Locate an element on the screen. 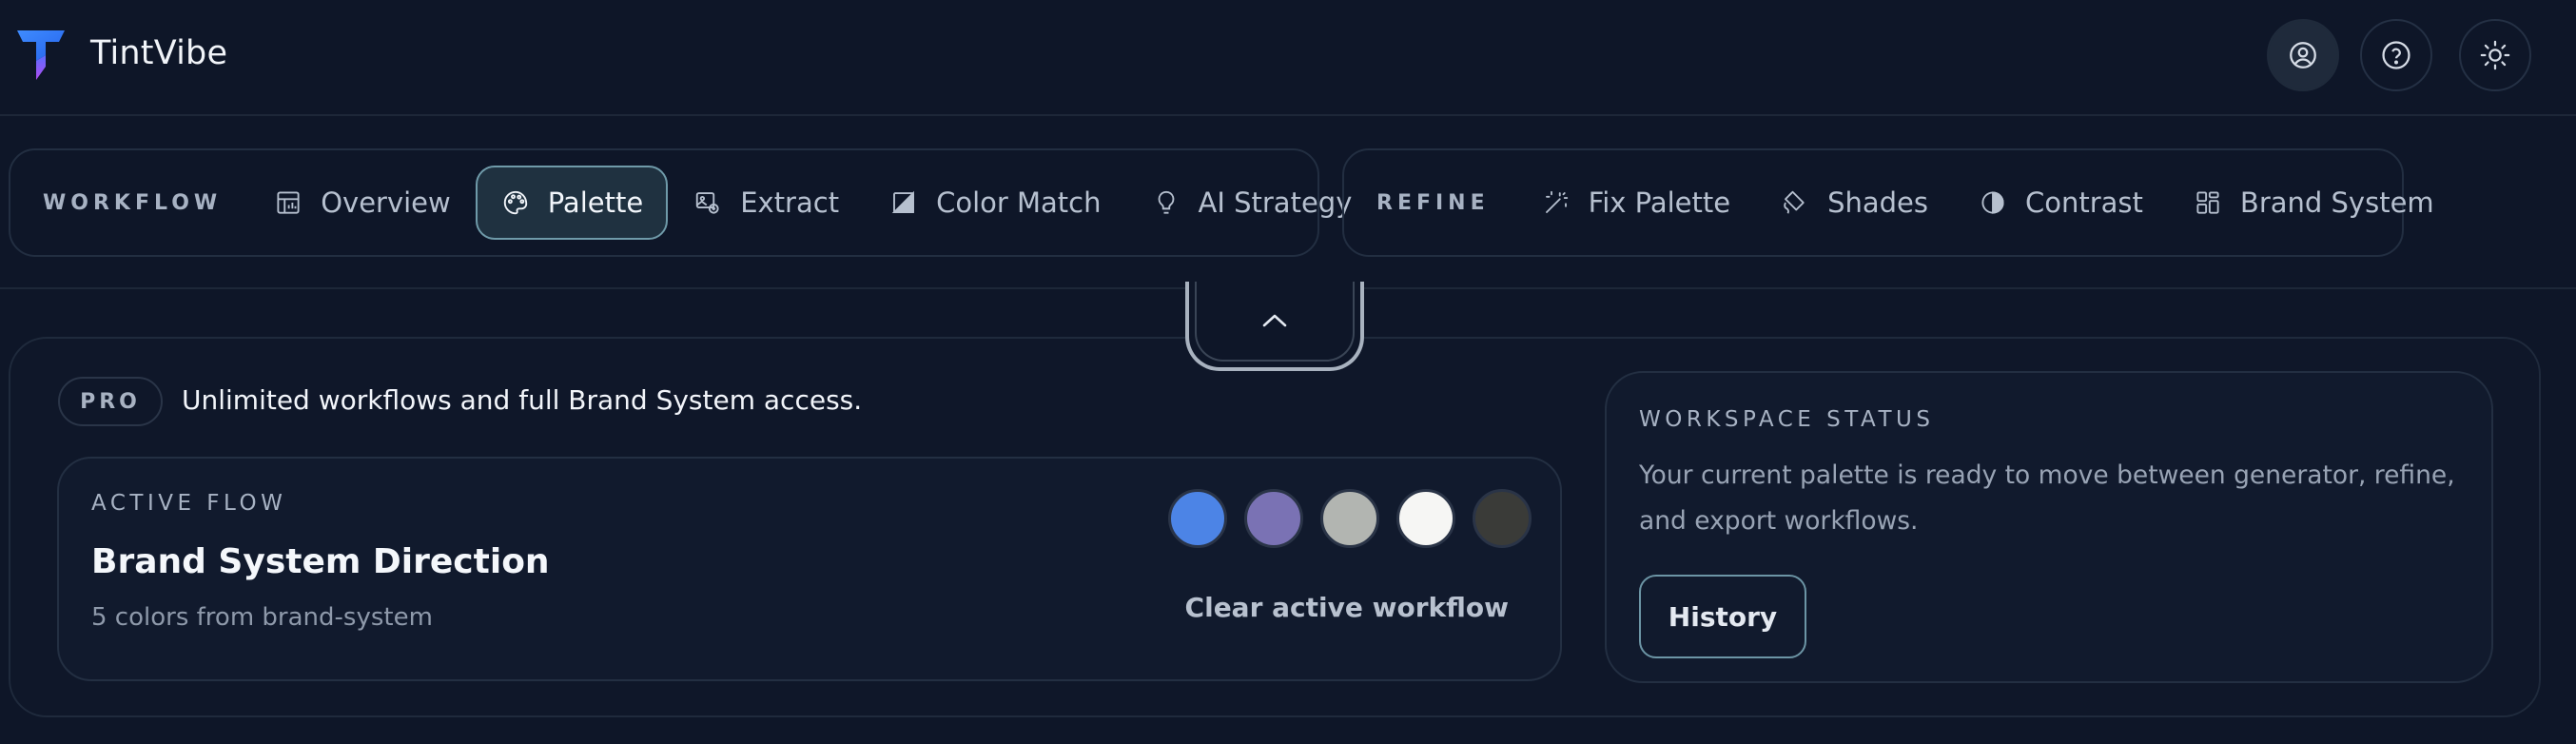 The height and width of the screenshot is (744, 2576). sun-icon is located at coordinates (2495, 55).